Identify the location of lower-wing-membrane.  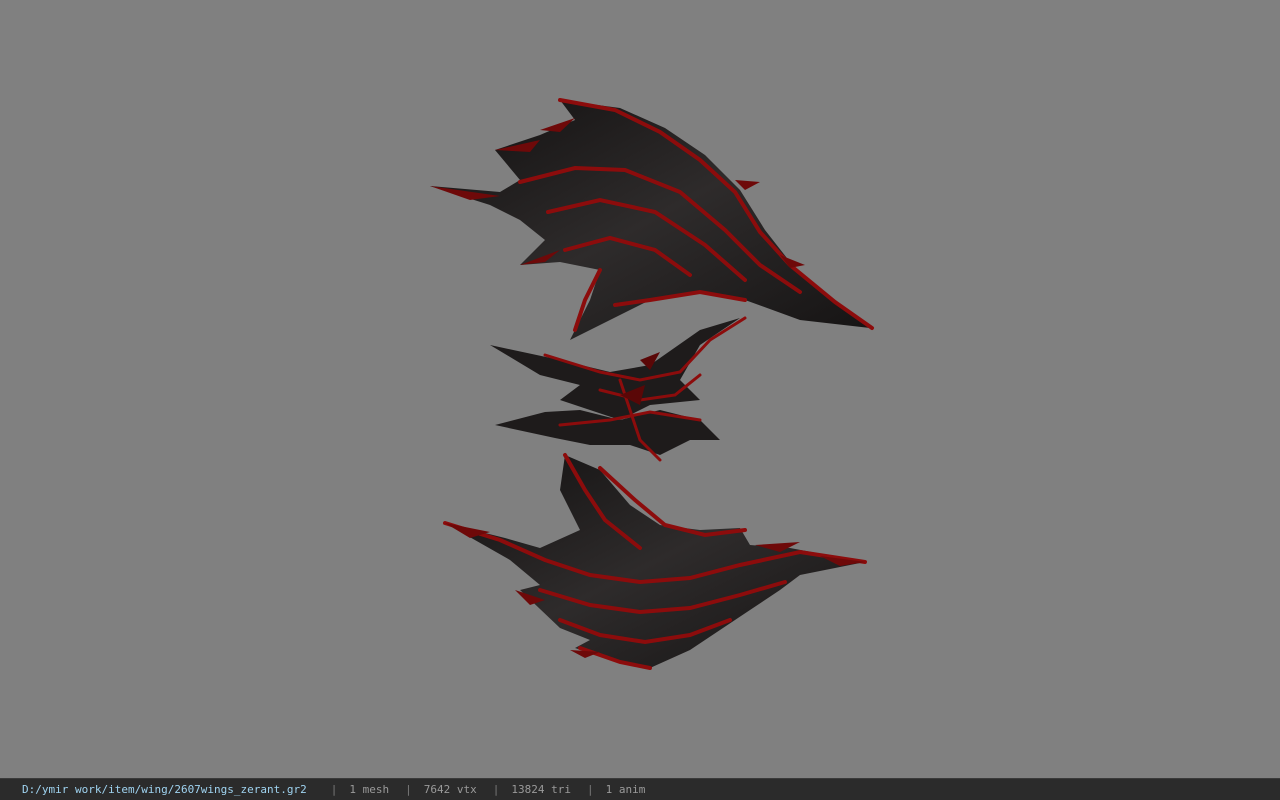
(655, 561).